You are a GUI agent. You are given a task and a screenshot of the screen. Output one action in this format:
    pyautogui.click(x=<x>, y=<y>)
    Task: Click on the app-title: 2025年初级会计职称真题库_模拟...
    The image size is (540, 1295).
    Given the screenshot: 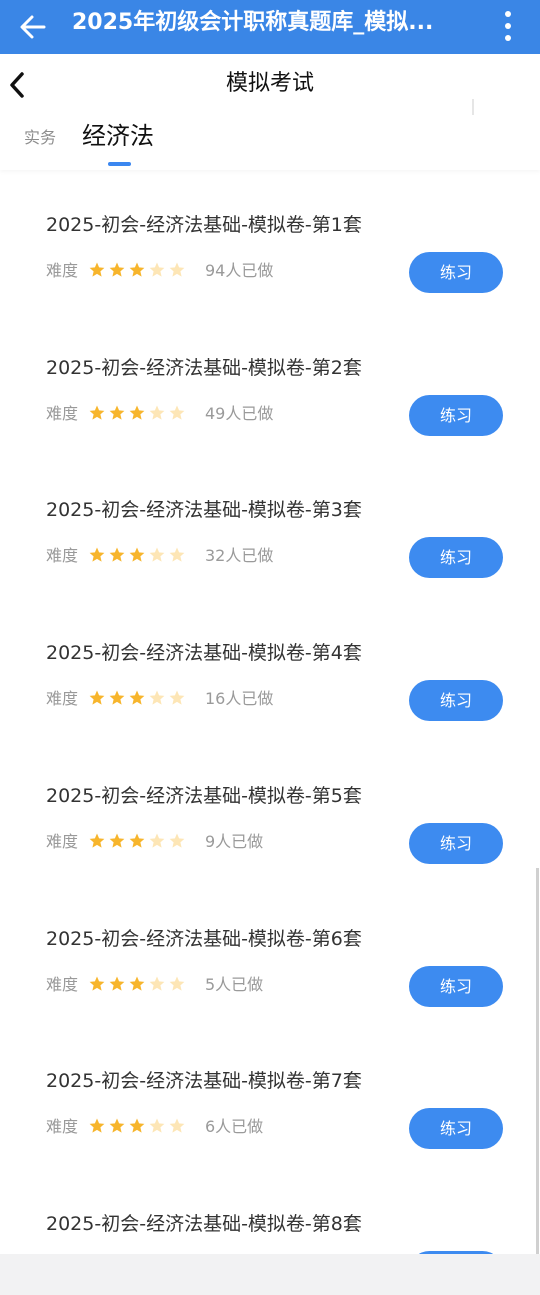 What is the action you would take?
    pyautogui.click(x=253, y=22)
    